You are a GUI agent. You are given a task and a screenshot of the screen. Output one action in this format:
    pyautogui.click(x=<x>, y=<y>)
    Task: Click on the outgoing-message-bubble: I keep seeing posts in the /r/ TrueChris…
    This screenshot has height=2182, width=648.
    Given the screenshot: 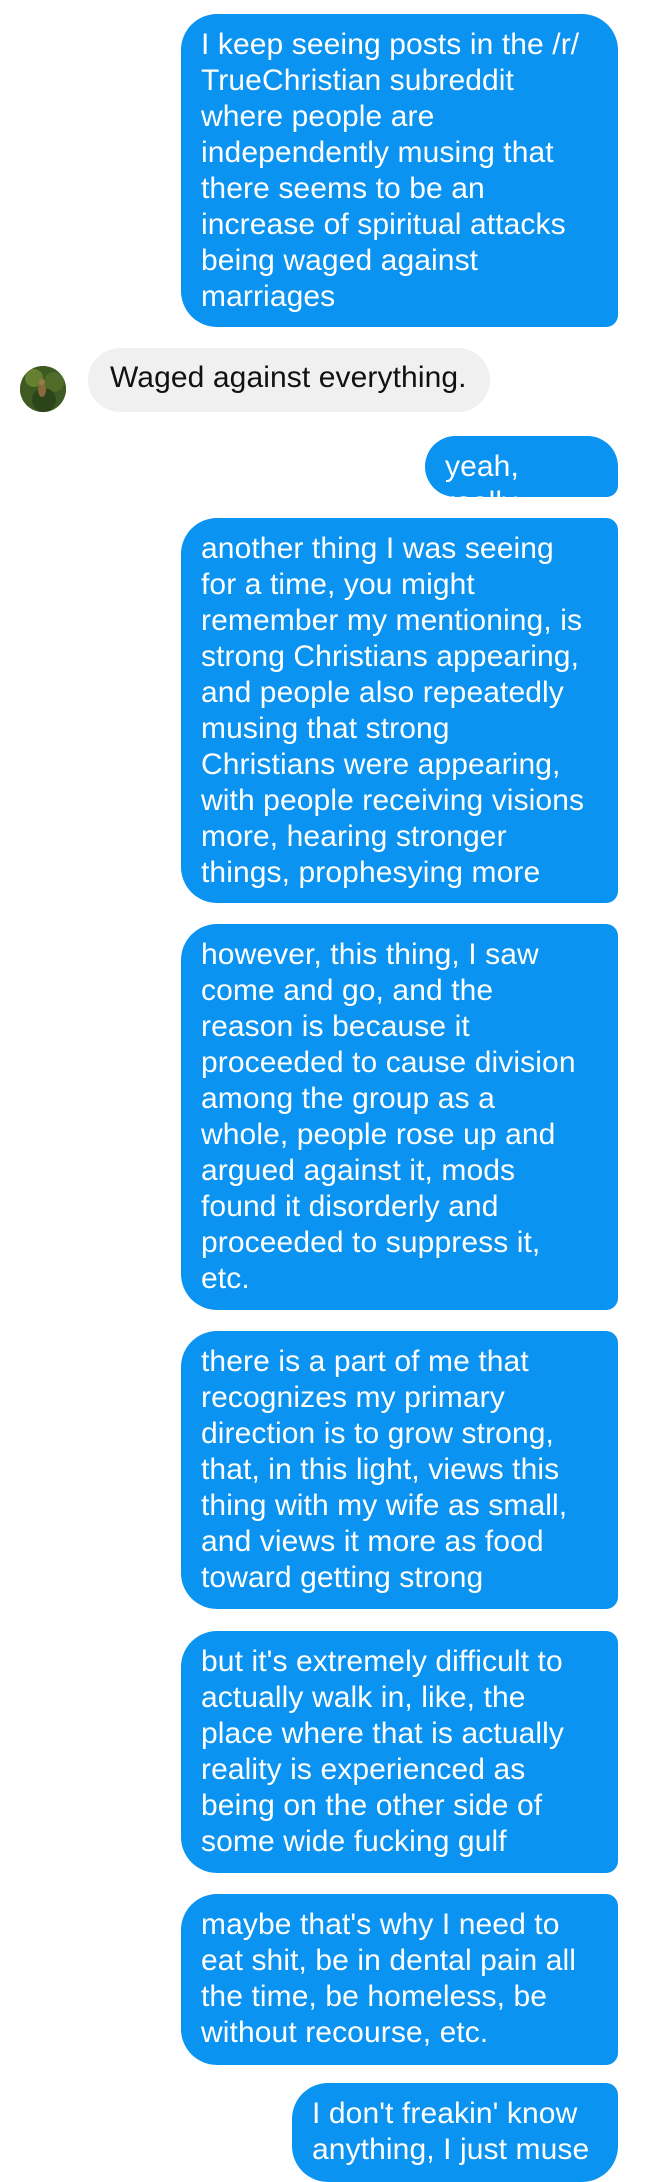 What is the action you would take?
    pyautogui.click(x=399, y=170)
    